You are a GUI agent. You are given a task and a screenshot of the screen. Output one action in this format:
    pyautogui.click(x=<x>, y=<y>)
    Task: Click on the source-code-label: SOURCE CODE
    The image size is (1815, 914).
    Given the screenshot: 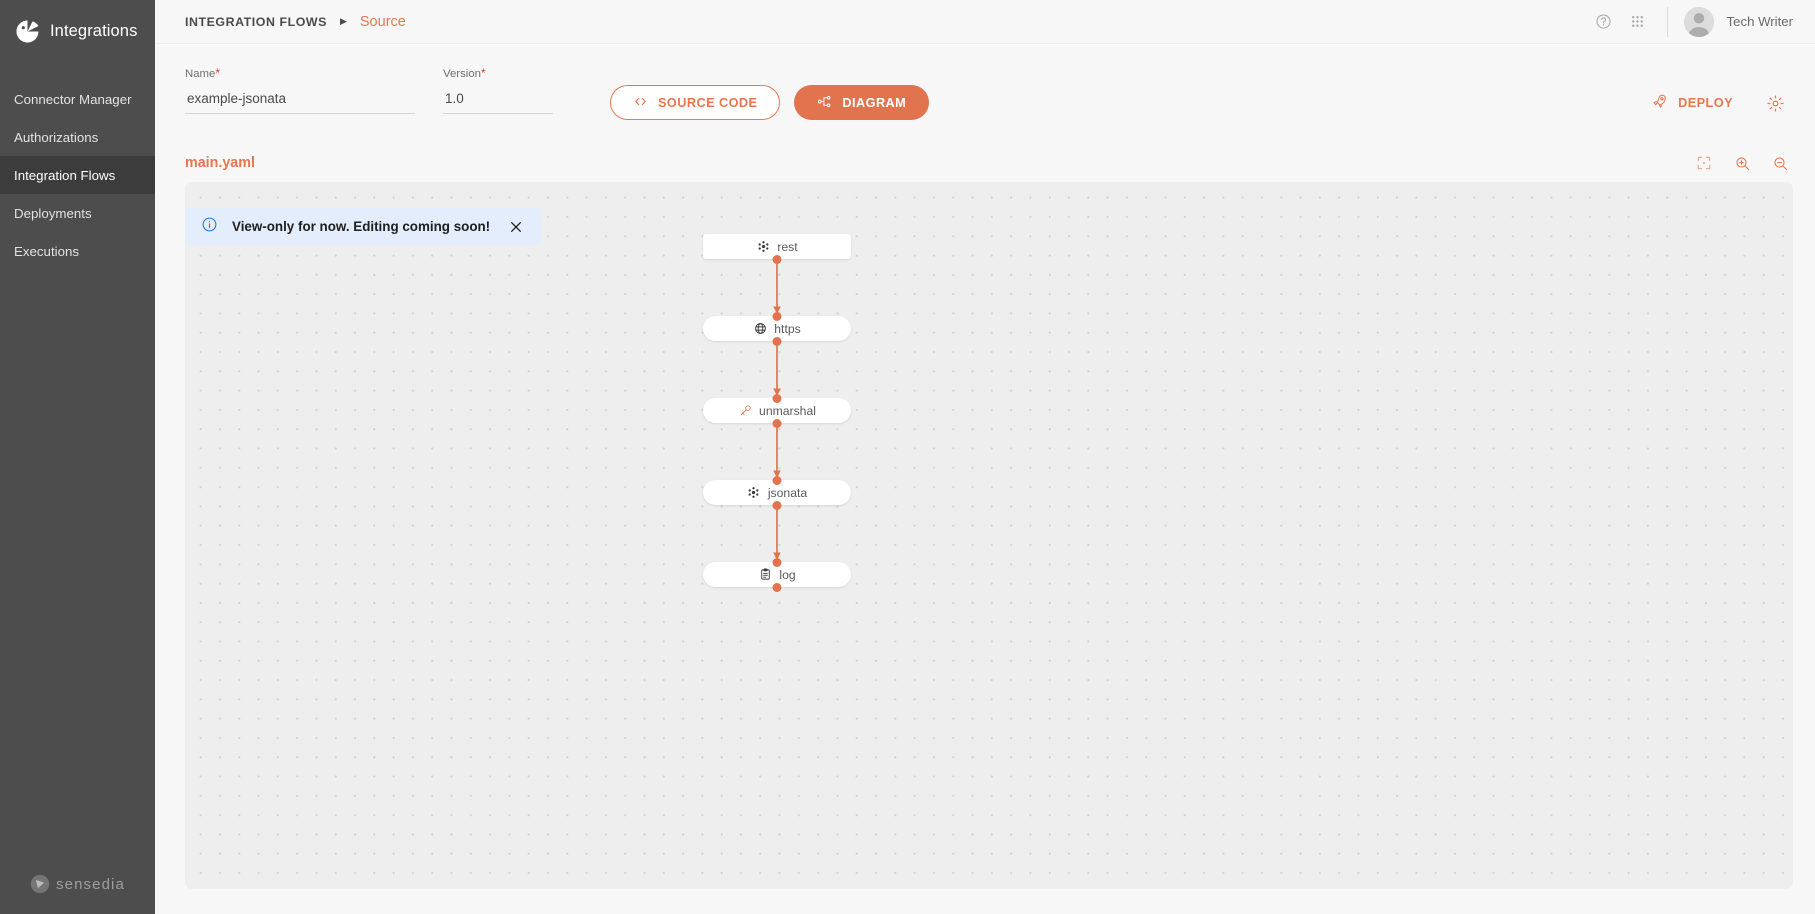 What is the action you would take?
    pyautogui.click(x=708, y=102)
    